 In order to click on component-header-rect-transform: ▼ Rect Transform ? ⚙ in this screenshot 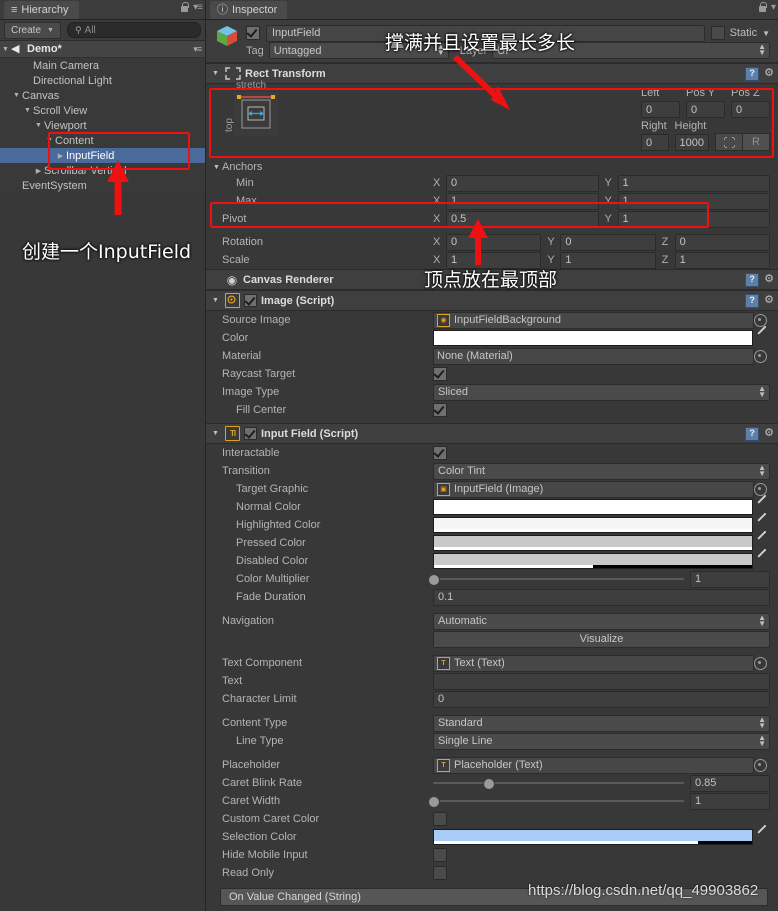, I will do `click(492, 73)`.